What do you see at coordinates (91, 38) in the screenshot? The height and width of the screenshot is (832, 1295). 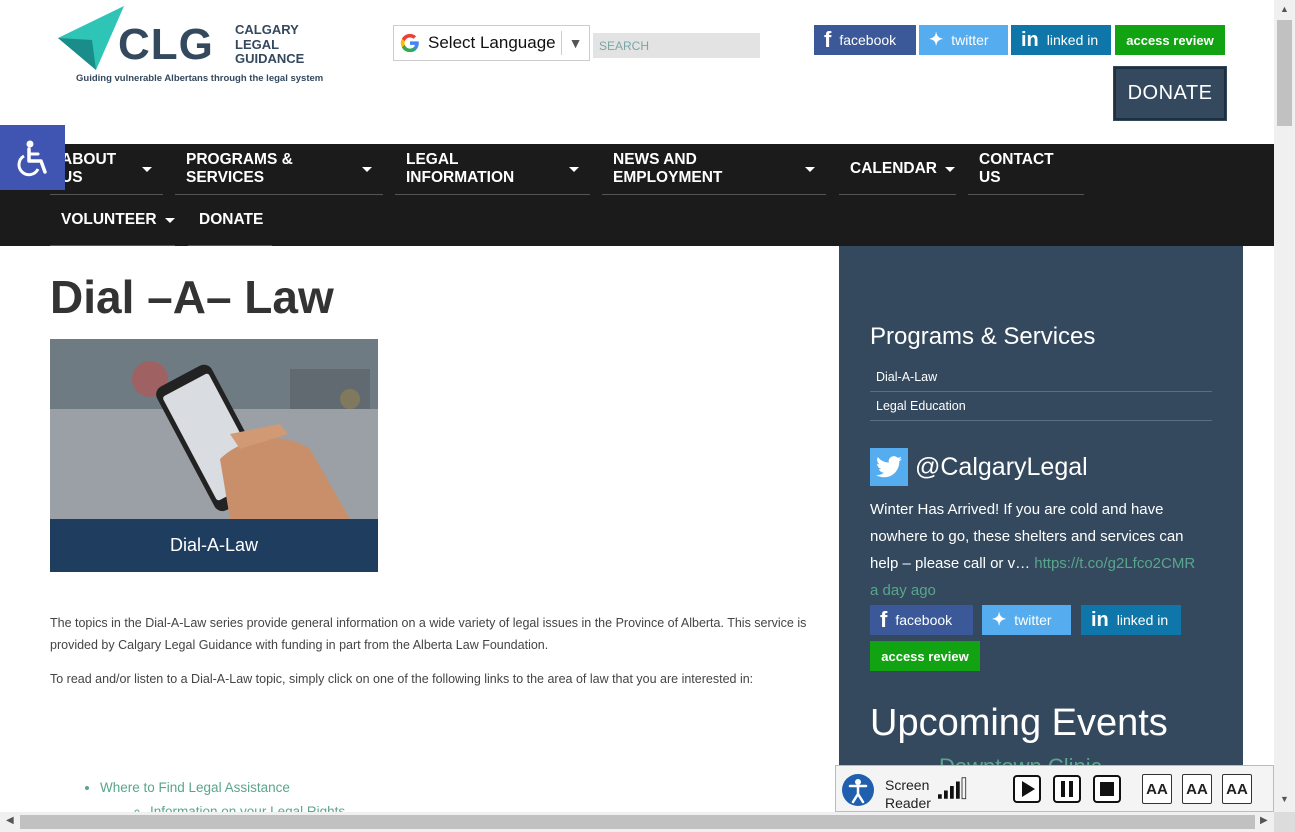 I see `logo-triangle-icon` at bounding box center [91, 38].